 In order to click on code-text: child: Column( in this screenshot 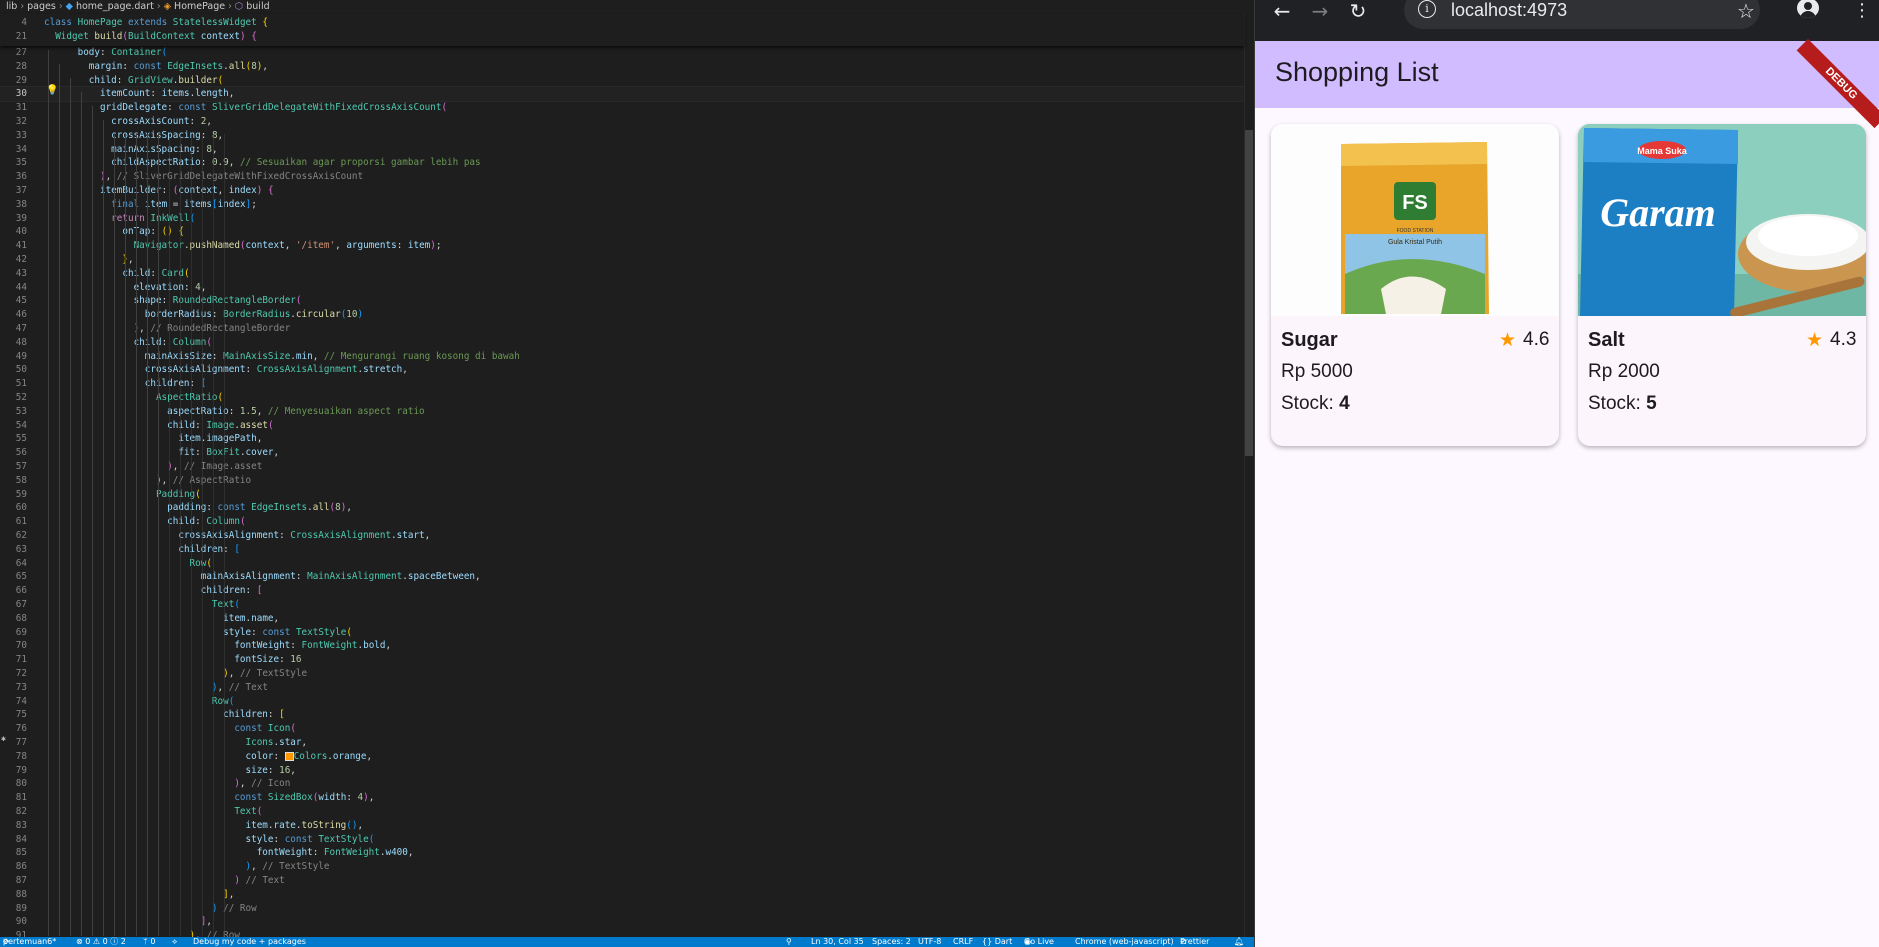, I will do `click(144, 522)`.